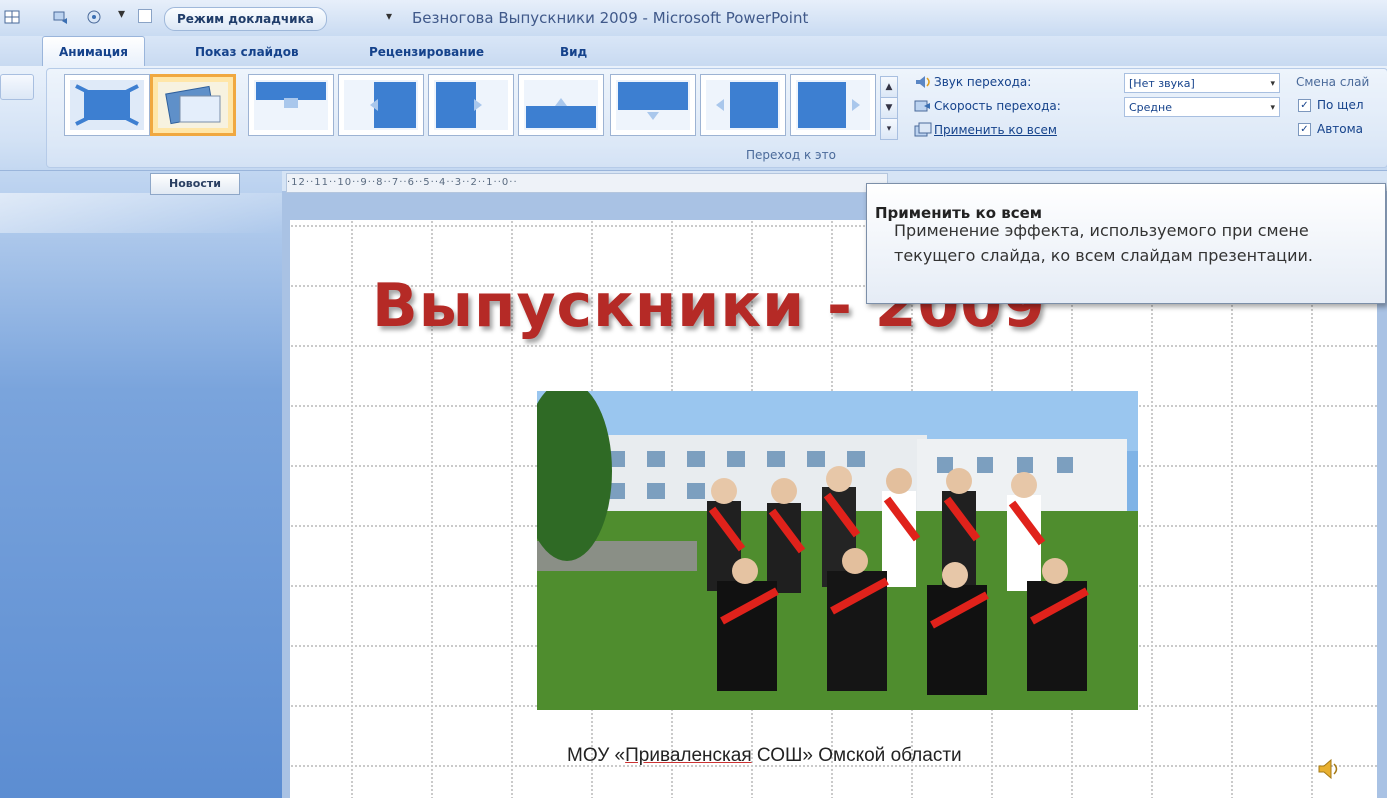  What do you see at coordinates (1162, 83) in the screenshot?
I see `sound-value: [Нет звука]` at bounding box center [1162, 83].